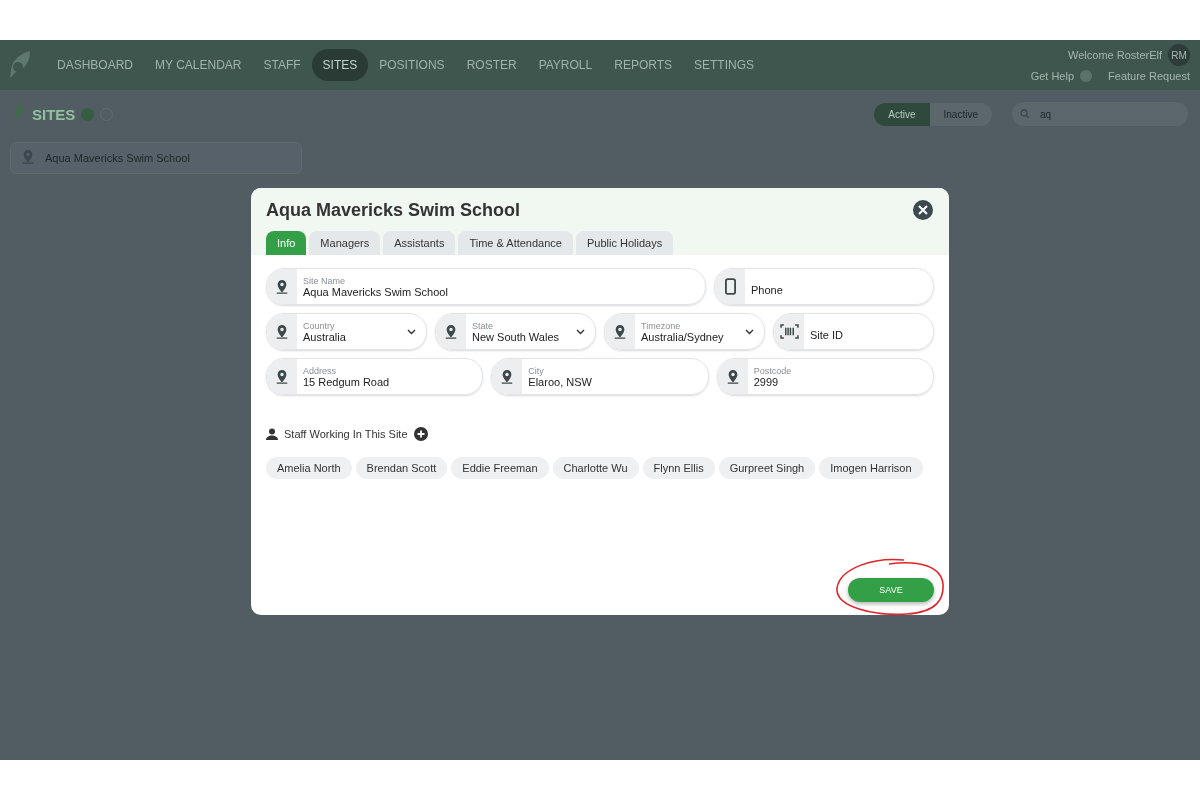  What do you see at coordinates (902, 114) in the screenshot?
I see `filter-toggle: Active` at bounding box center [902, 114].